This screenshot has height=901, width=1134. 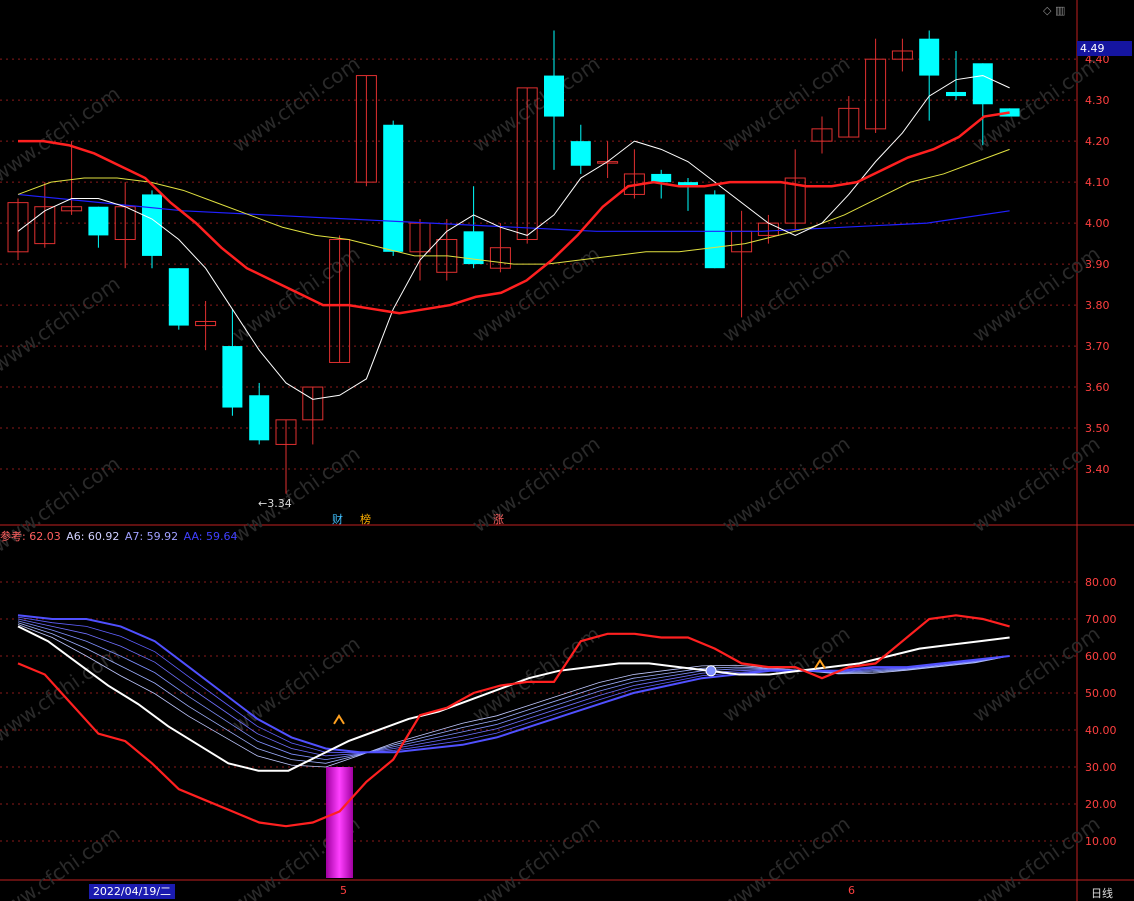 I want to click on legend-a6: A6: 60.92, so click(x=93, y=536).